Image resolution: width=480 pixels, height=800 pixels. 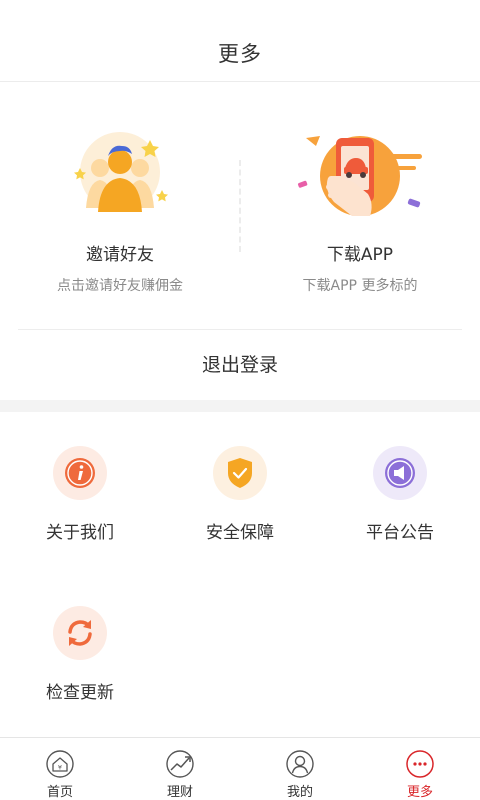 I want to click on page-title: 更多, so click(x=240, y=54).